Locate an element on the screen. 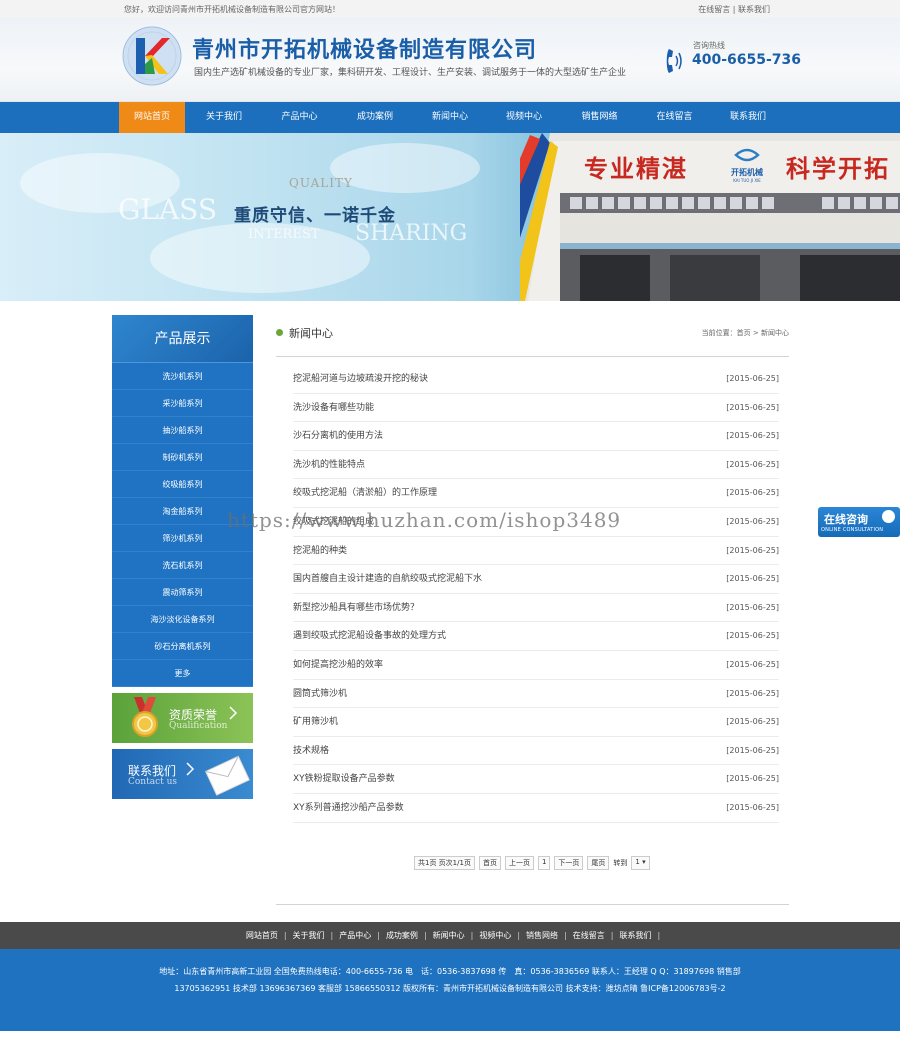  footer-nav-video: 视频中心 is located at coordinates (495, 935).